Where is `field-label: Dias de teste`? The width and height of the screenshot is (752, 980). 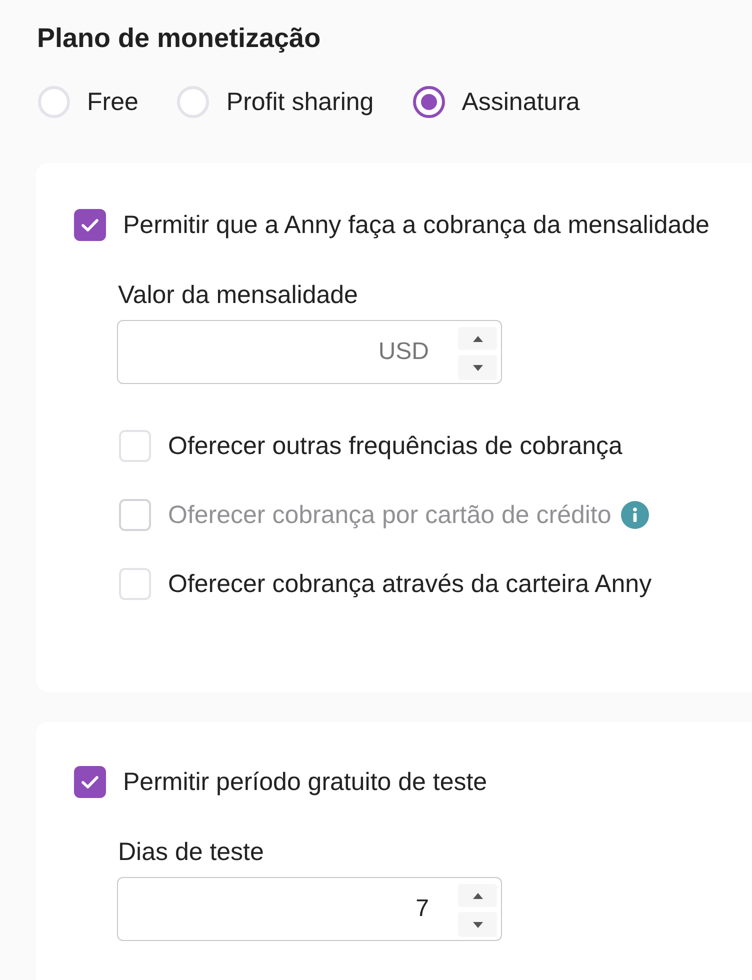 field-label: Dias de teste is located at coordinates (191, 852).